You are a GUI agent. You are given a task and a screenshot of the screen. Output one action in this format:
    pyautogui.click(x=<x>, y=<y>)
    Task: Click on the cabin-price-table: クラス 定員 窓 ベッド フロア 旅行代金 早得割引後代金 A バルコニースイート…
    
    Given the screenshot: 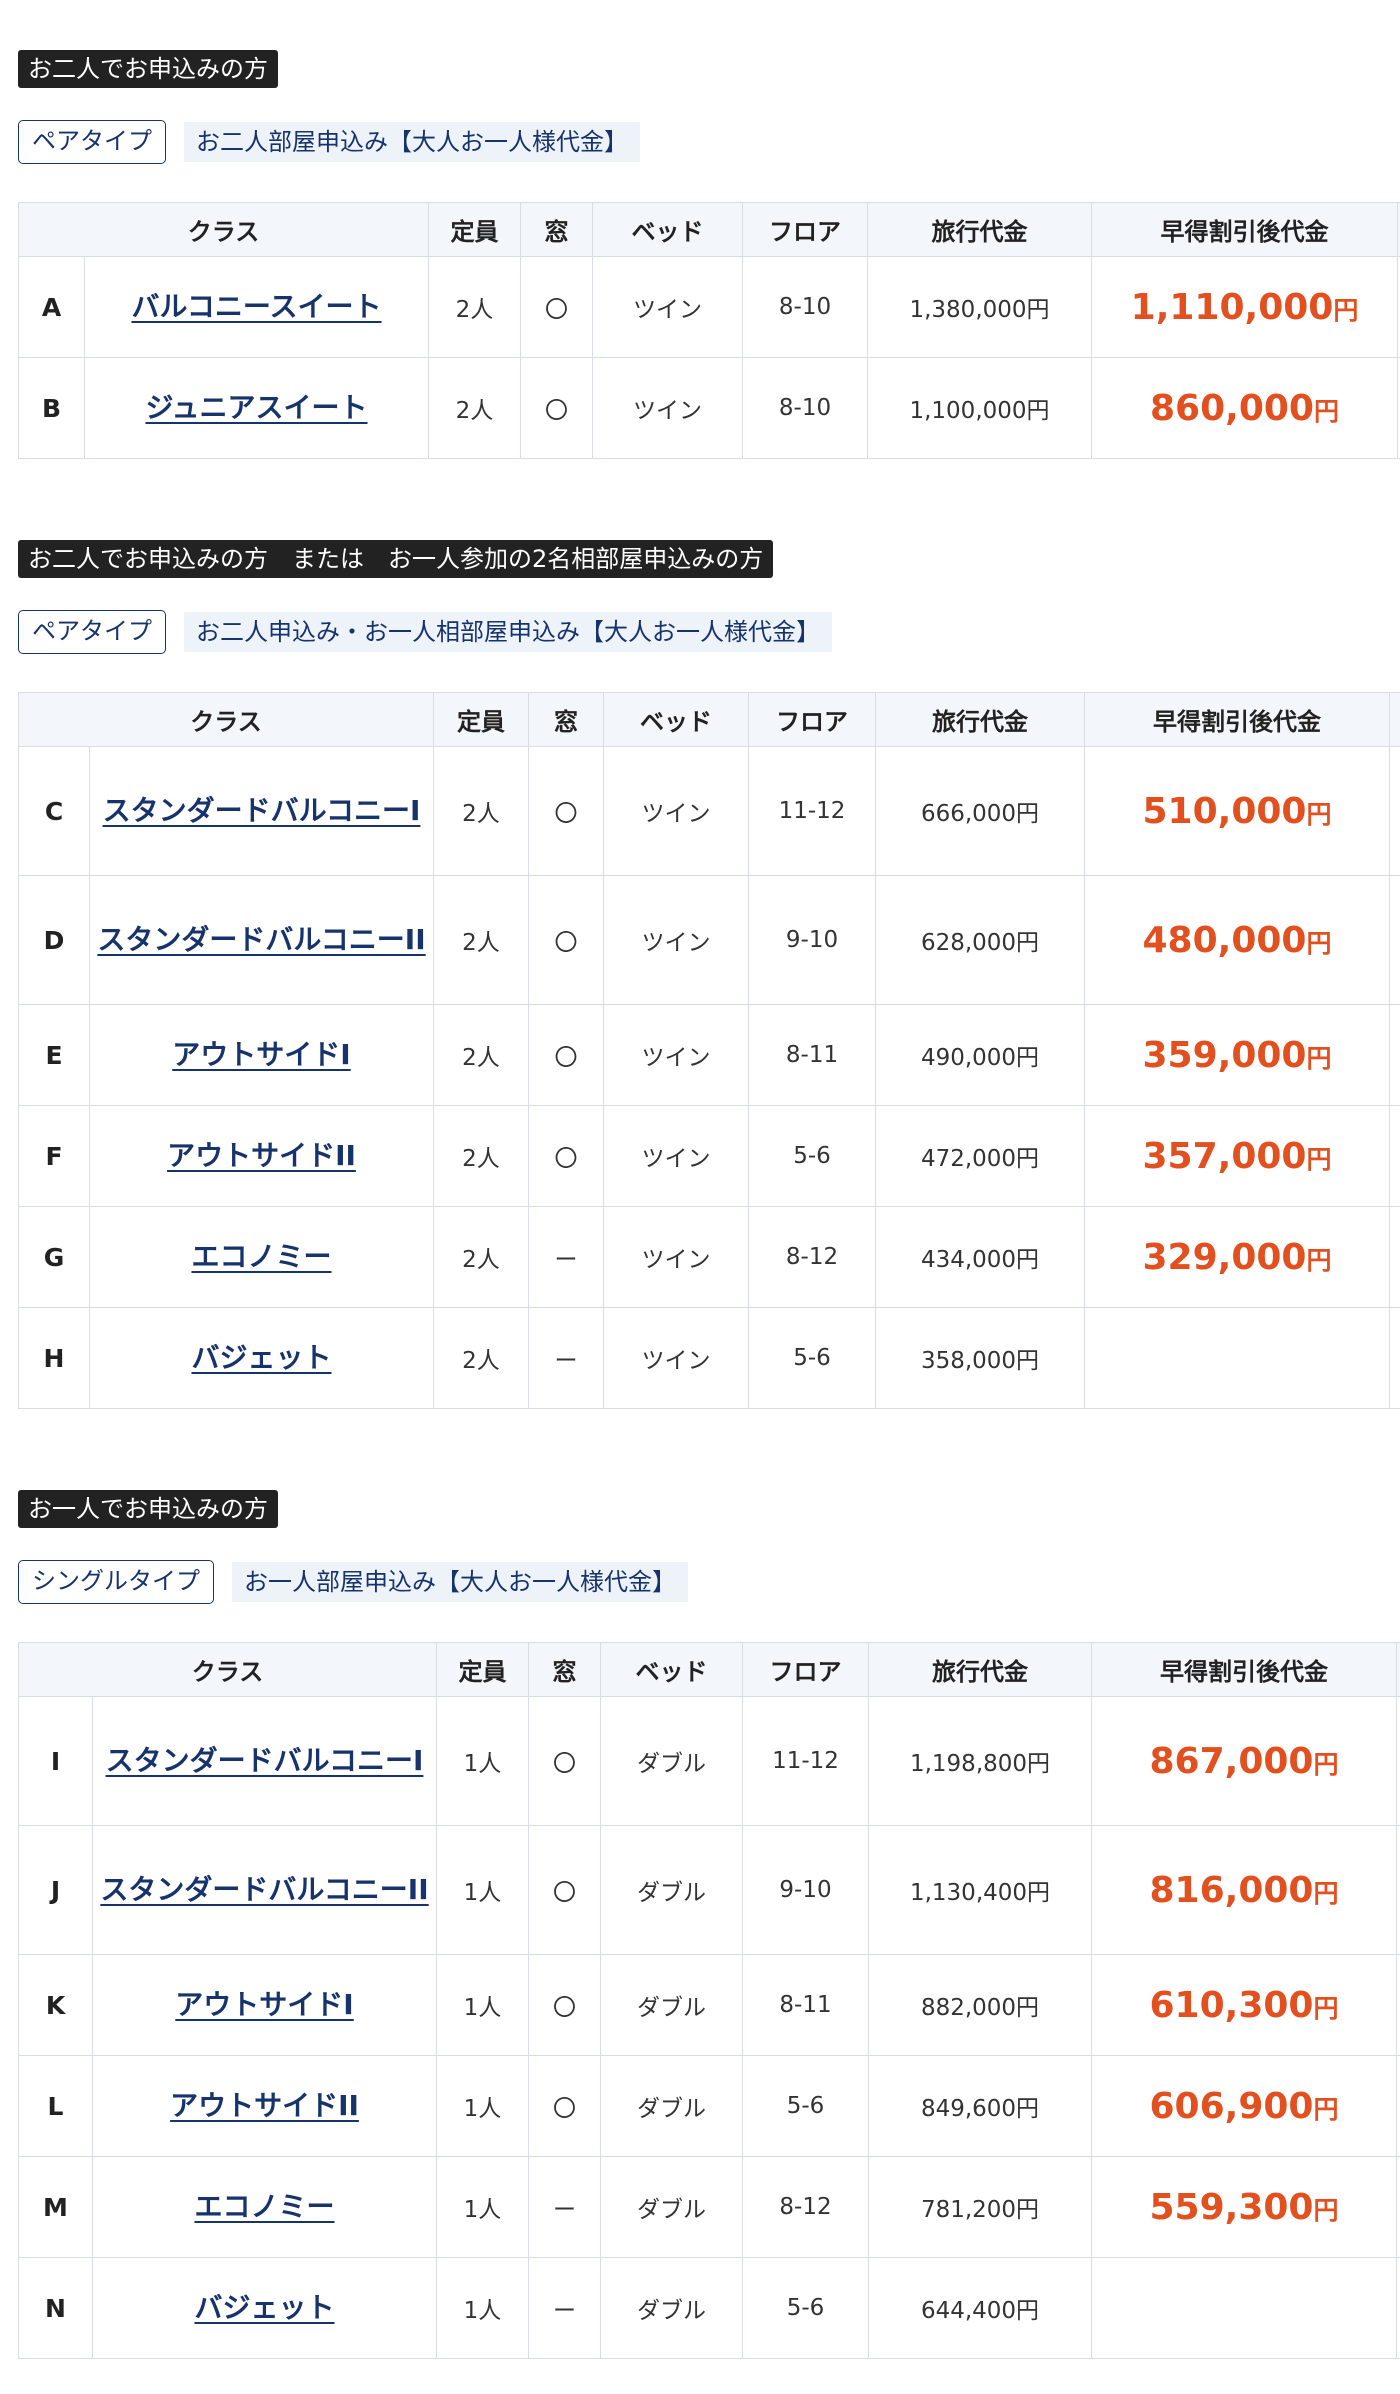 What is the action you would take?
    pyautogui.click(x=709, y=330)
    